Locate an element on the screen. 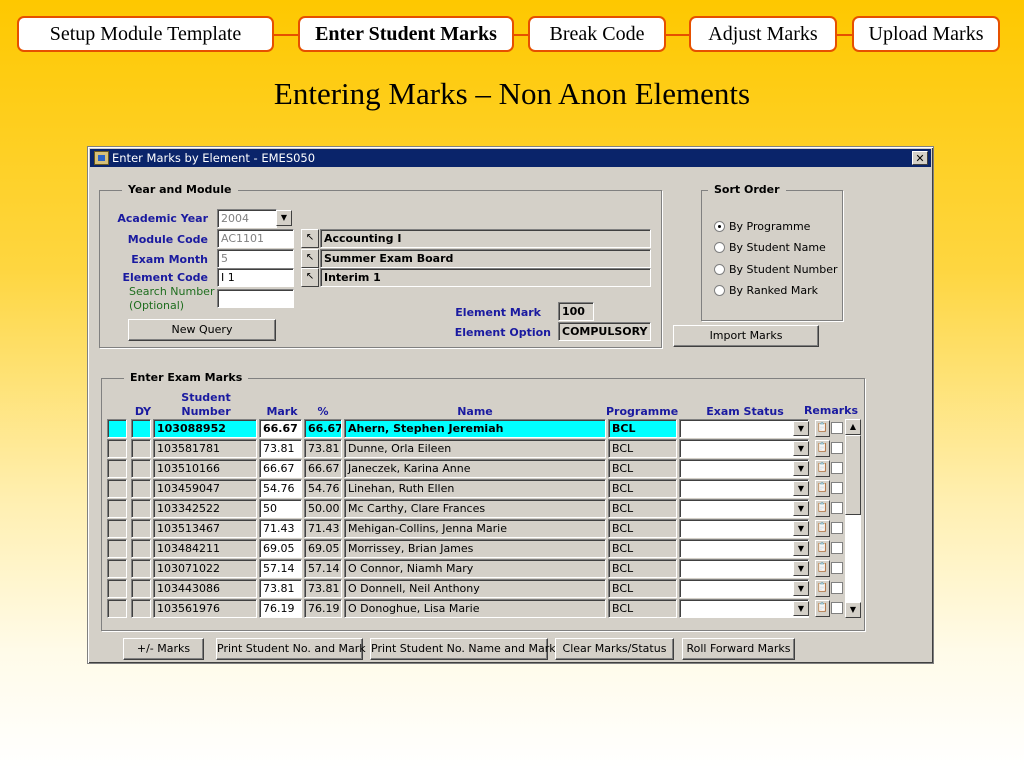  search-number-field is located at coordinates (255, 298).